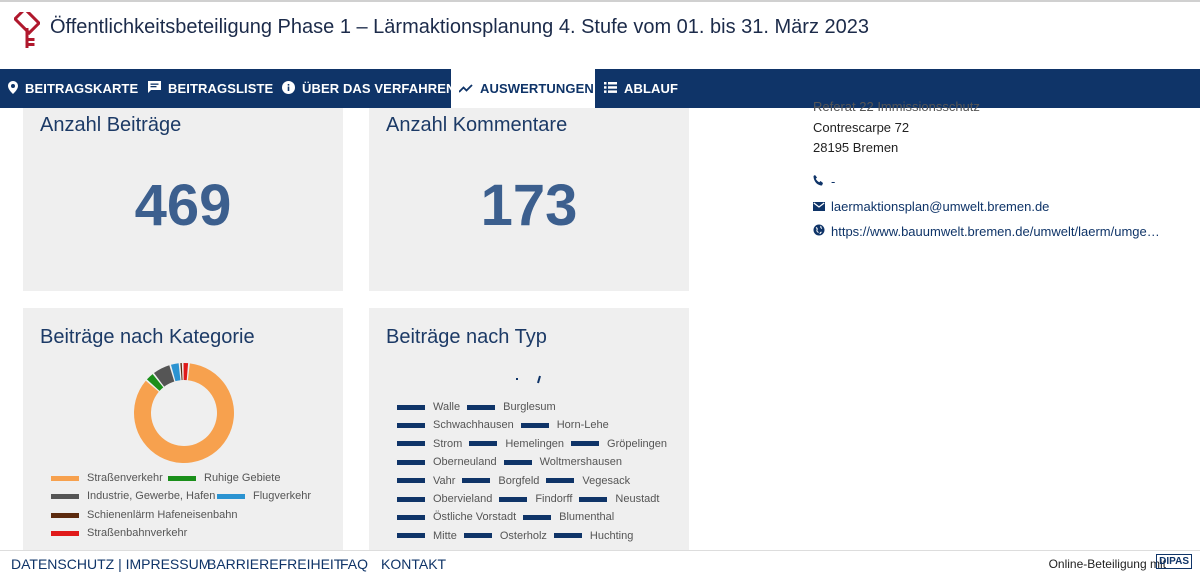 This screenshot has height=578, width=1200. I want to click on typ-legend-item: Horn-Lehe, so click(564, 425).